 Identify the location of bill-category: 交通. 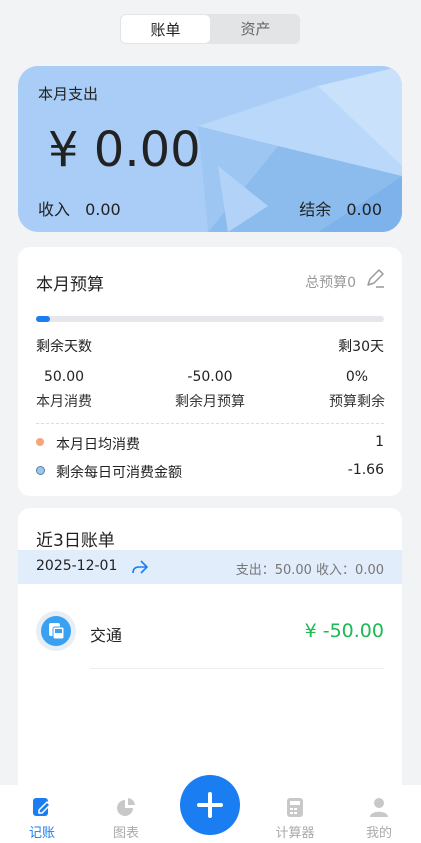
(106, 635).